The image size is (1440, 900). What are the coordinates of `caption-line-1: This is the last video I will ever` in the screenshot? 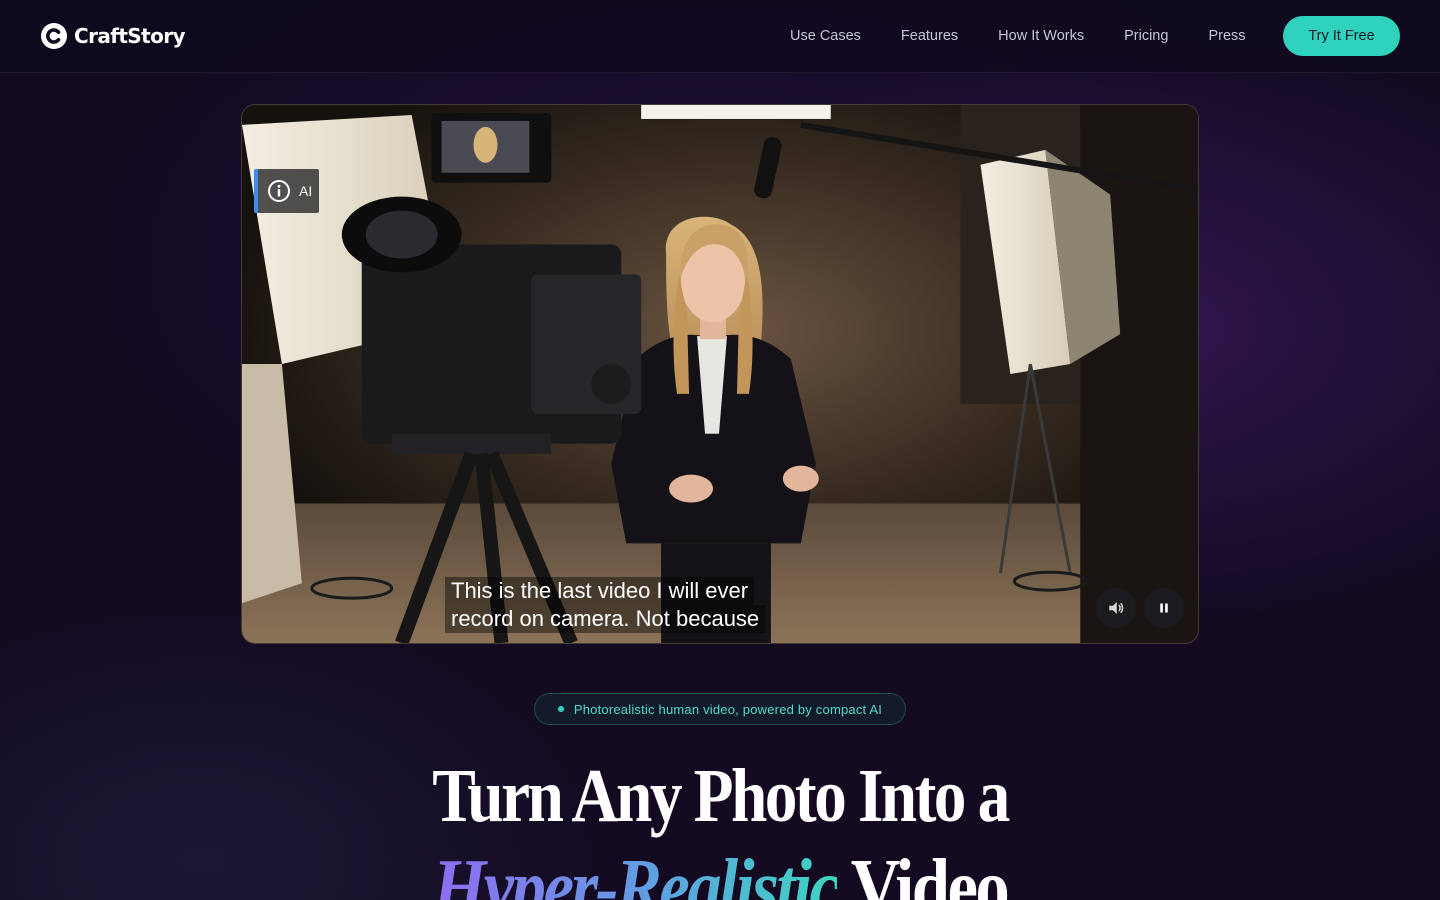 It's located at (600, 591).